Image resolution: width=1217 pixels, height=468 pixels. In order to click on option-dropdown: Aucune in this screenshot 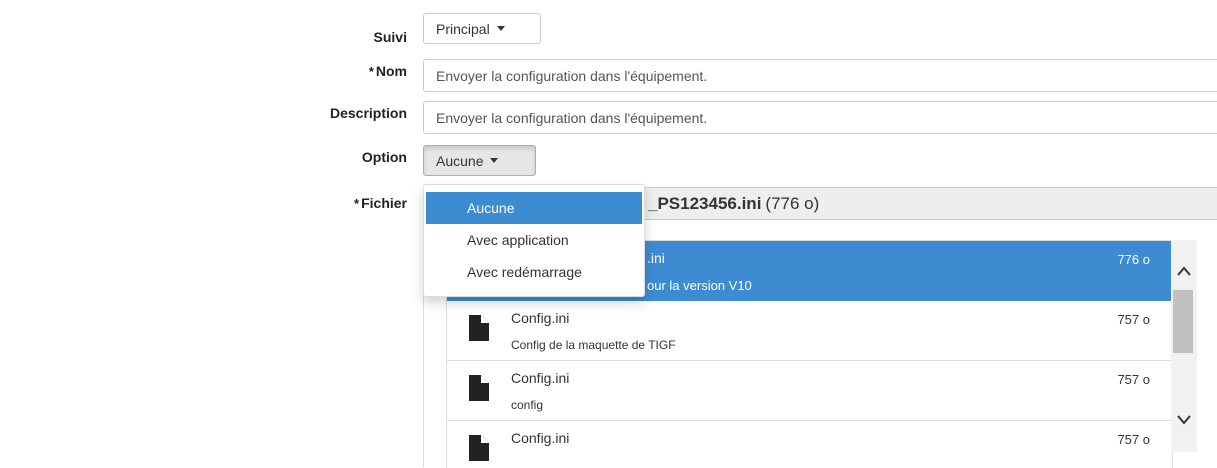, I will do `click(479, 160)`.